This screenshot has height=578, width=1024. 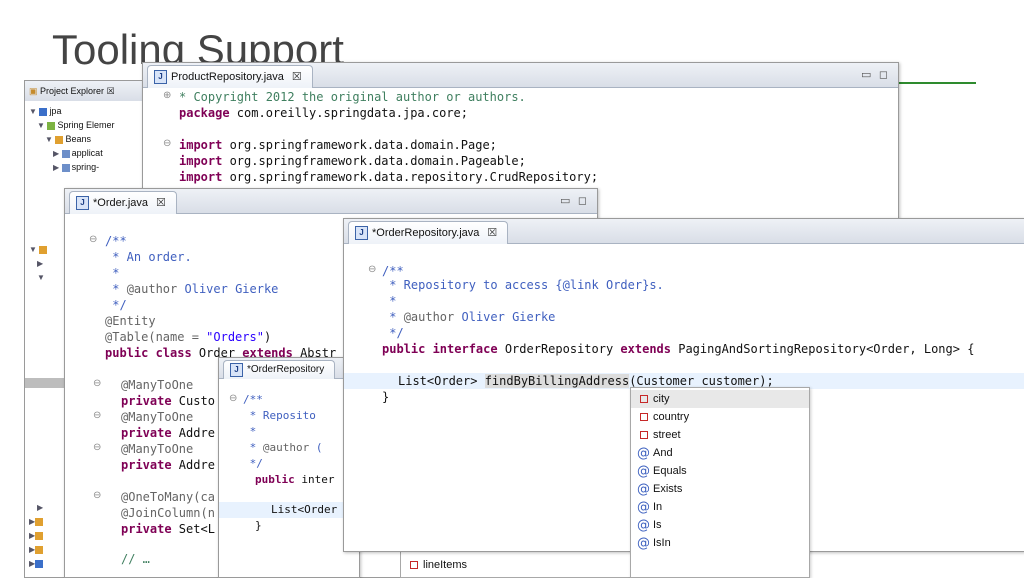 What do you see at coordinates (253, 463) in the screenshot?
I see `code-javadoc: */` at bounding box center [253, 463].